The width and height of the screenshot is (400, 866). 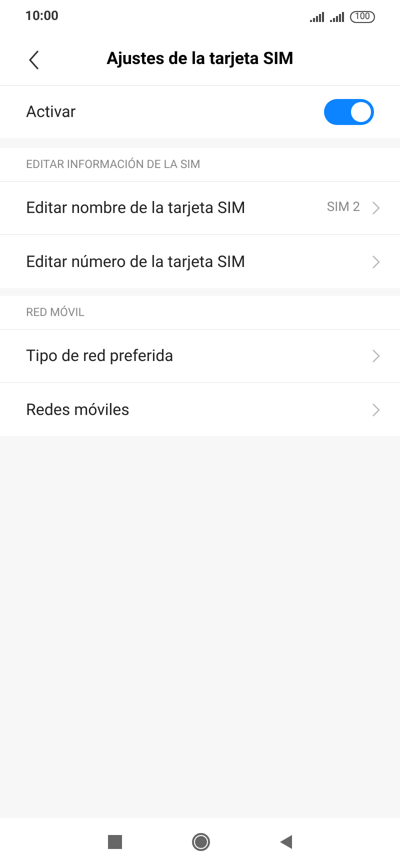 I want to click on settings-item: Editar nombre de la tarjeta SIM SIM 2, so click(x=200, y=208).